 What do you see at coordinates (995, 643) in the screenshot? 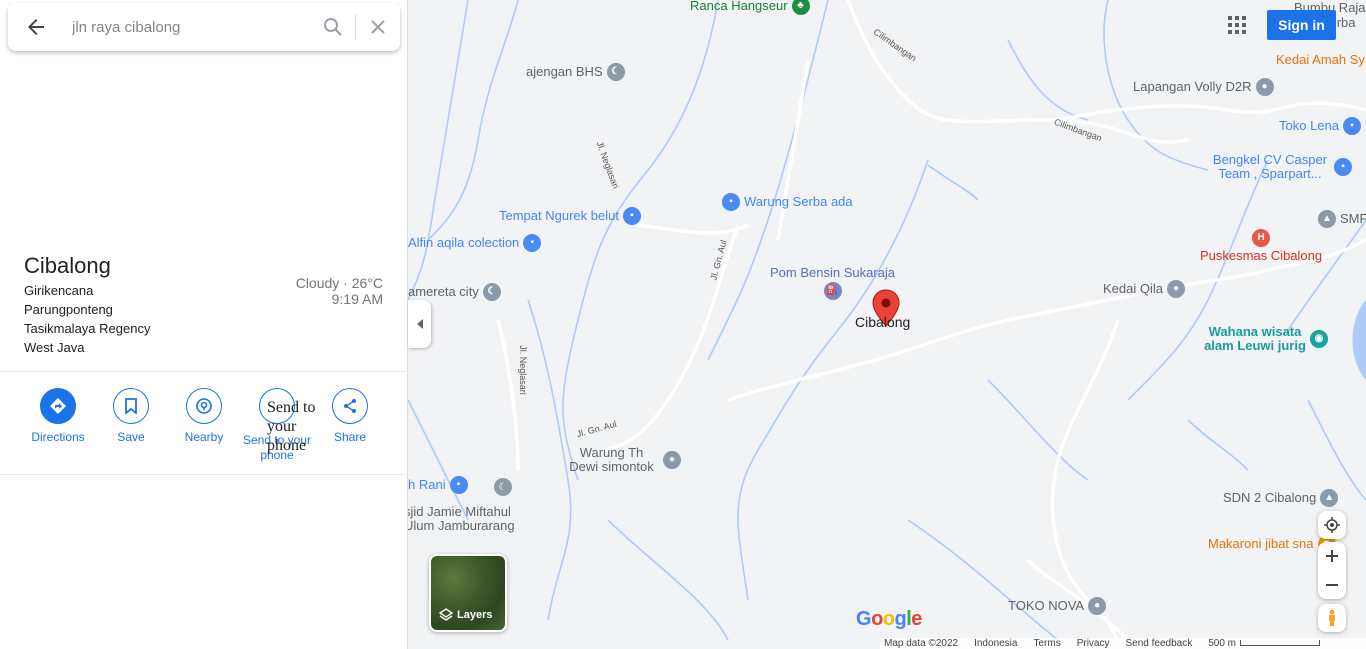
I see `country-link: Indonesia` at bounding box center [995, 643].